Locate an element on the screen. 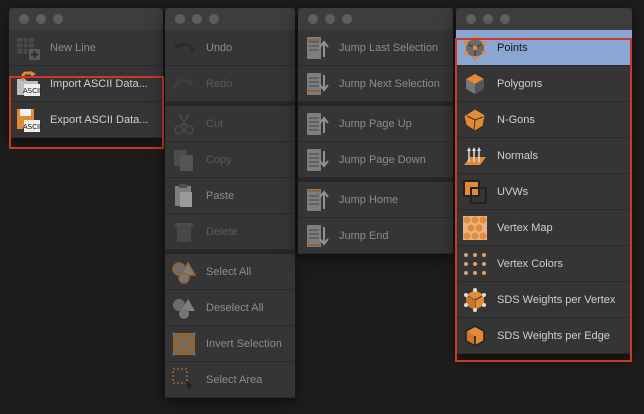  select-area-icon is located at coordinates (184, 380).